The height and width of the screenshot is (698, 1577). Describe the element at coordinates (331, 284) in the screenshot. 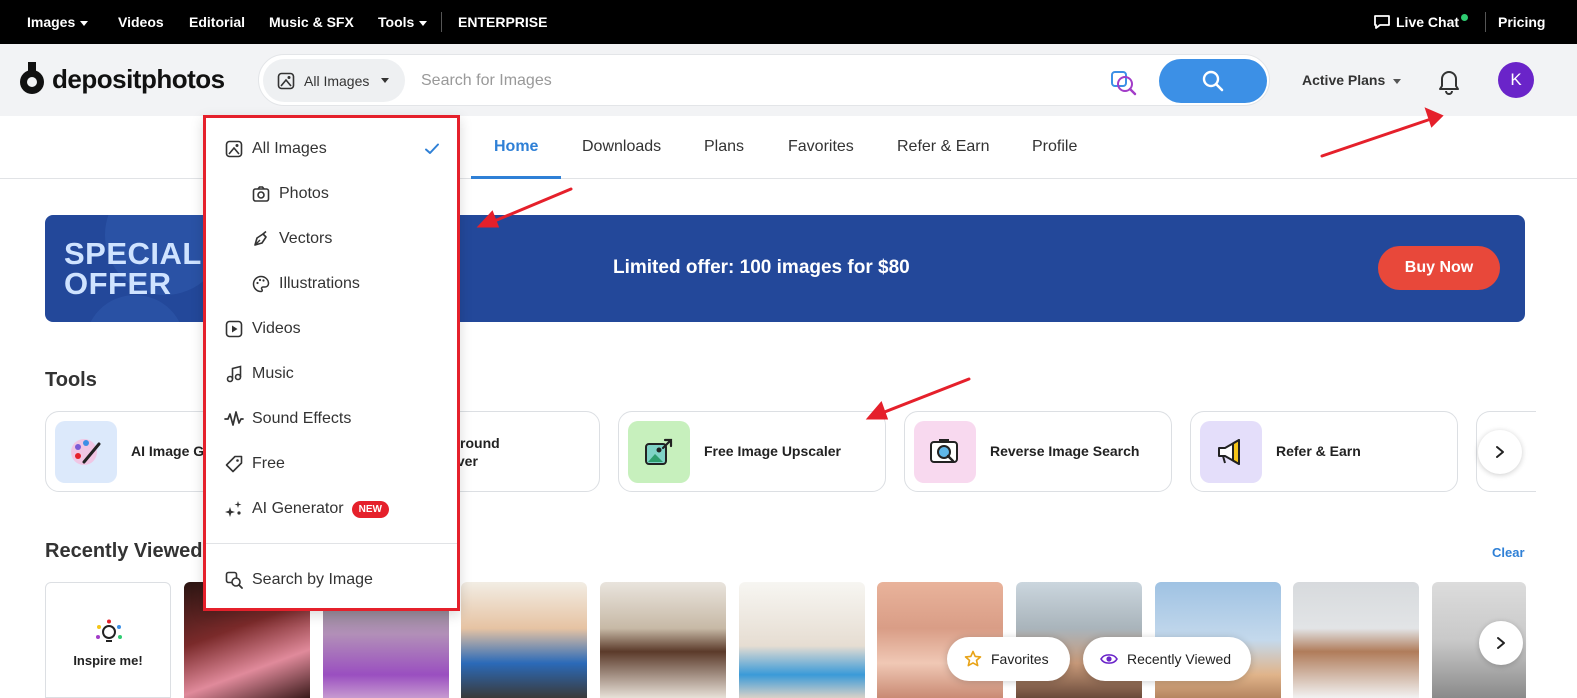

I see `dropdown-item-illustrations: Illustrations` at that location.